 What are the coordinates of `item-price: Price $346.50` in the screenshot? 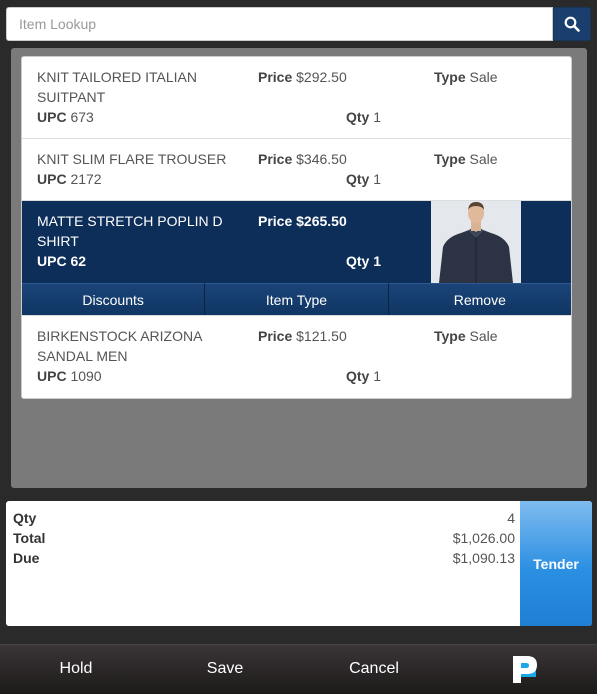 It's located at (302, 159).